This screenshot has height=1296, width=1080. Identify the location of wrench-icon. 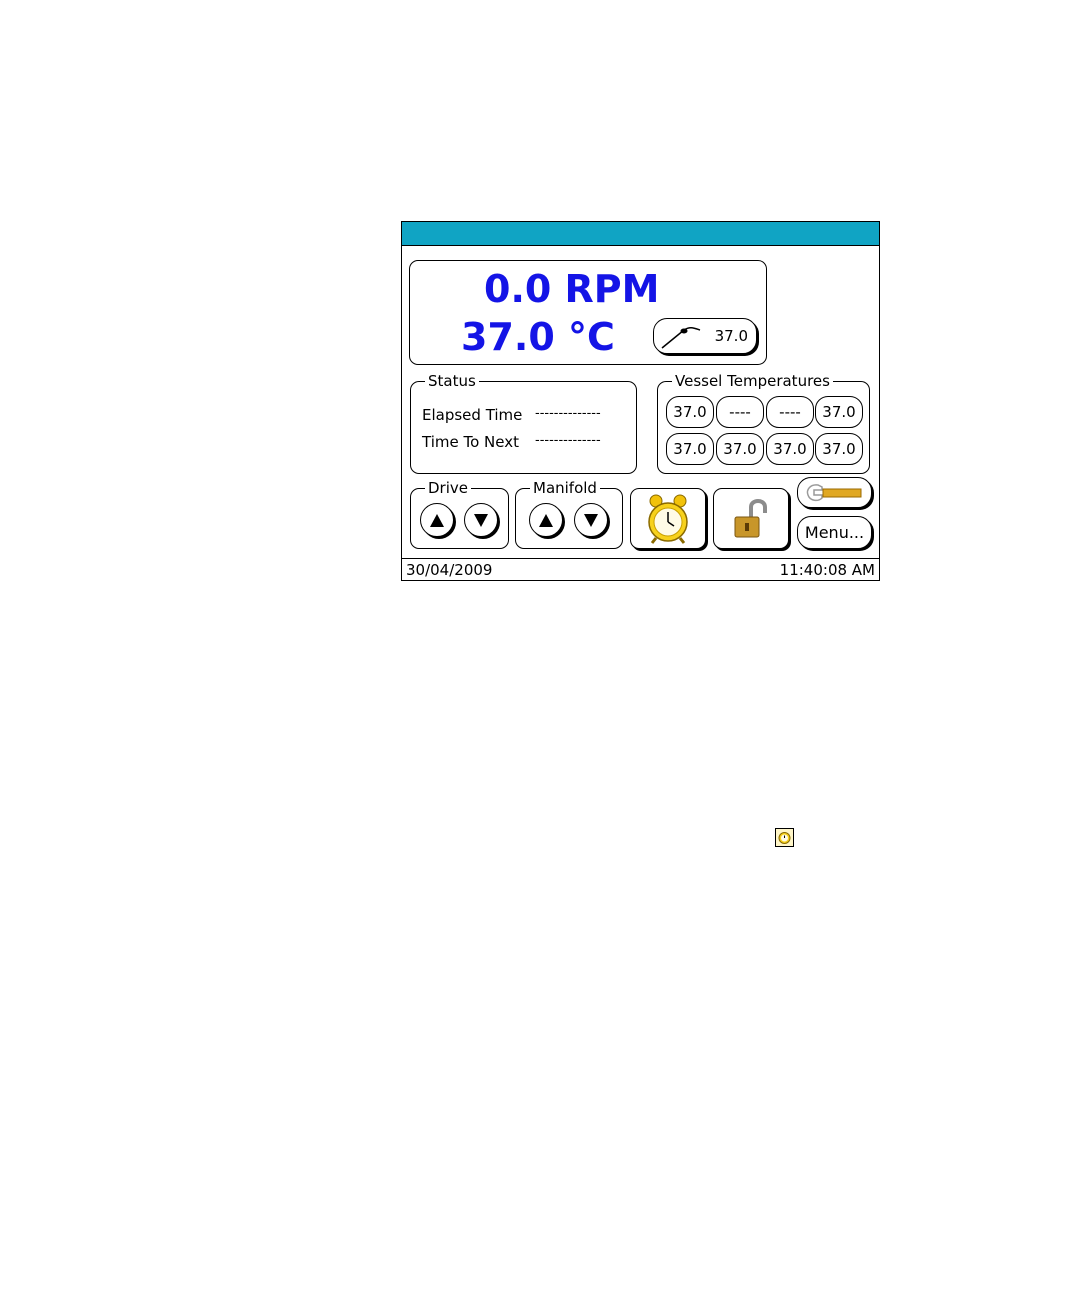
(833, 492).